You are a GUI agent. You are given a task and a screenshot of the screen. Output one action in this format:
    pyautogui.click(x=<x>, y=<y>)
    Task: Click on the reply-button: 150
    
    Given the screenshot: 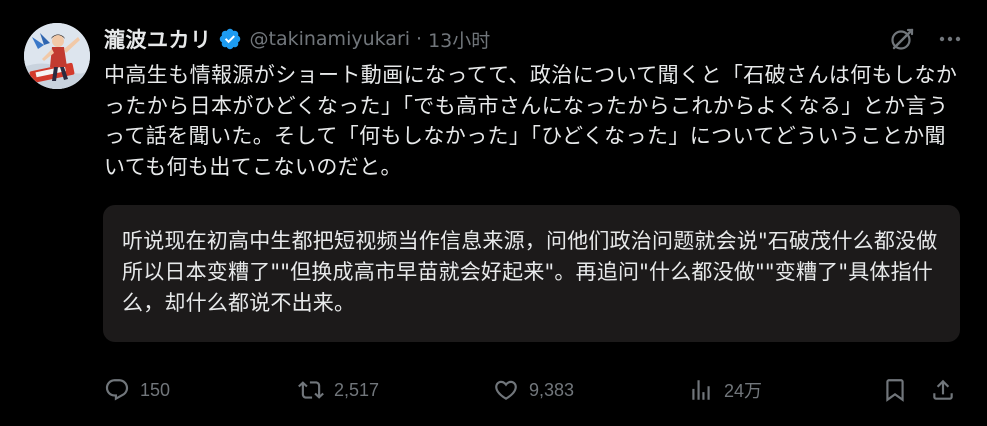 What is the action you would take?
    pyautogui.click(x=137, y=390)
    